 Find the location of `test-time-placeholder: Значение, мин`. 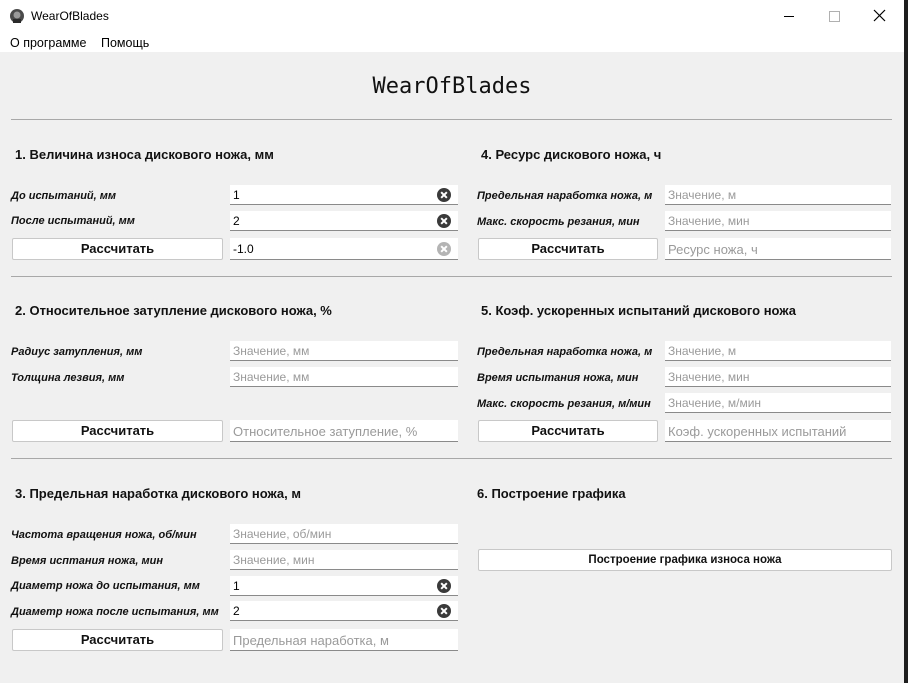

test-time-placeholder: Значение, мин is located at coordinates (274, 560).